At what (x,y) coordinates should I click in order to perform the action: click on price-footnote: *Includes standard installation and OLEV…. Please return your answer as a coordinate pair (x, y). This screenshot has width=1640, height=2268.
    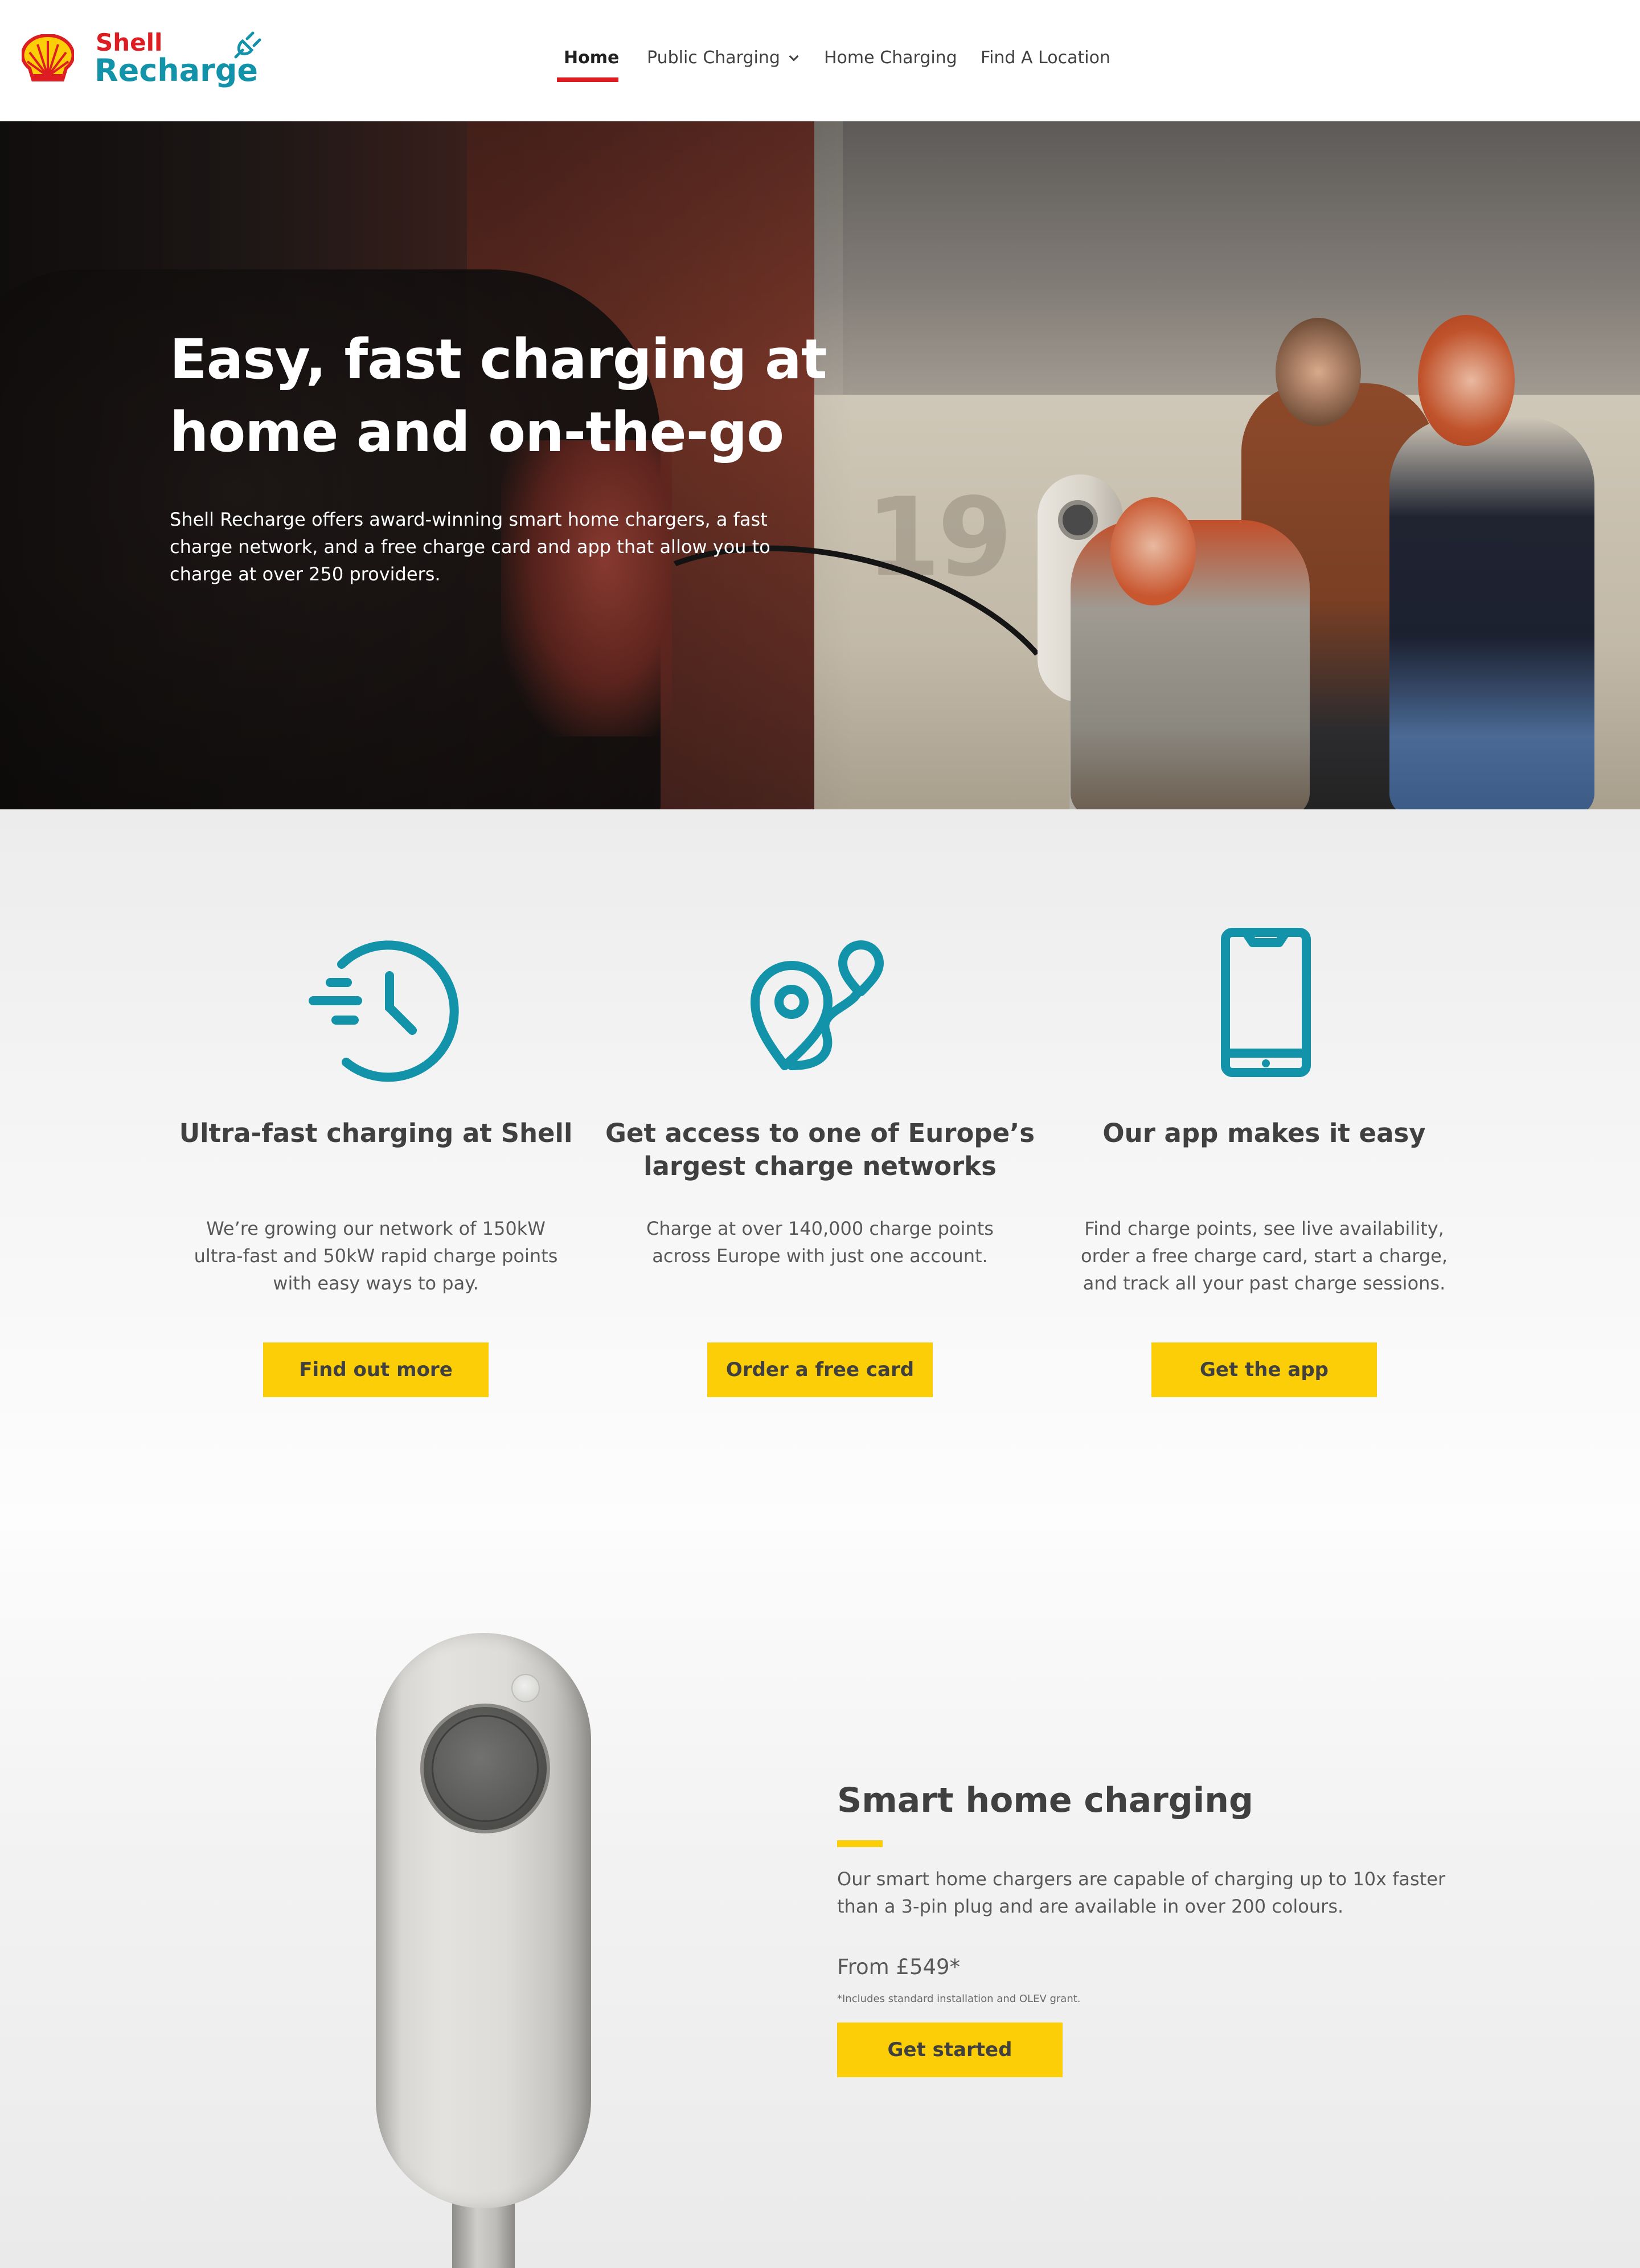
    Looking at the image, I should click on (959, 1999).